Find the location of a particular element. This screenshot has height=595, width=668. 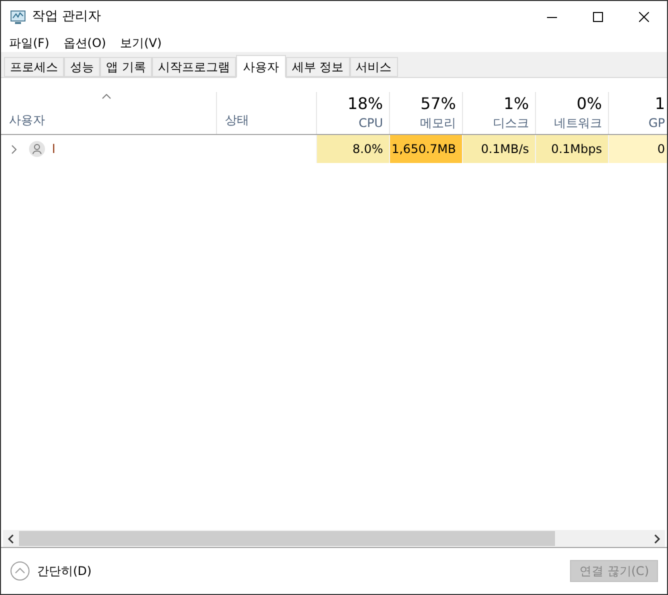

column-percent: 57% is located at coordinates (438, 104).